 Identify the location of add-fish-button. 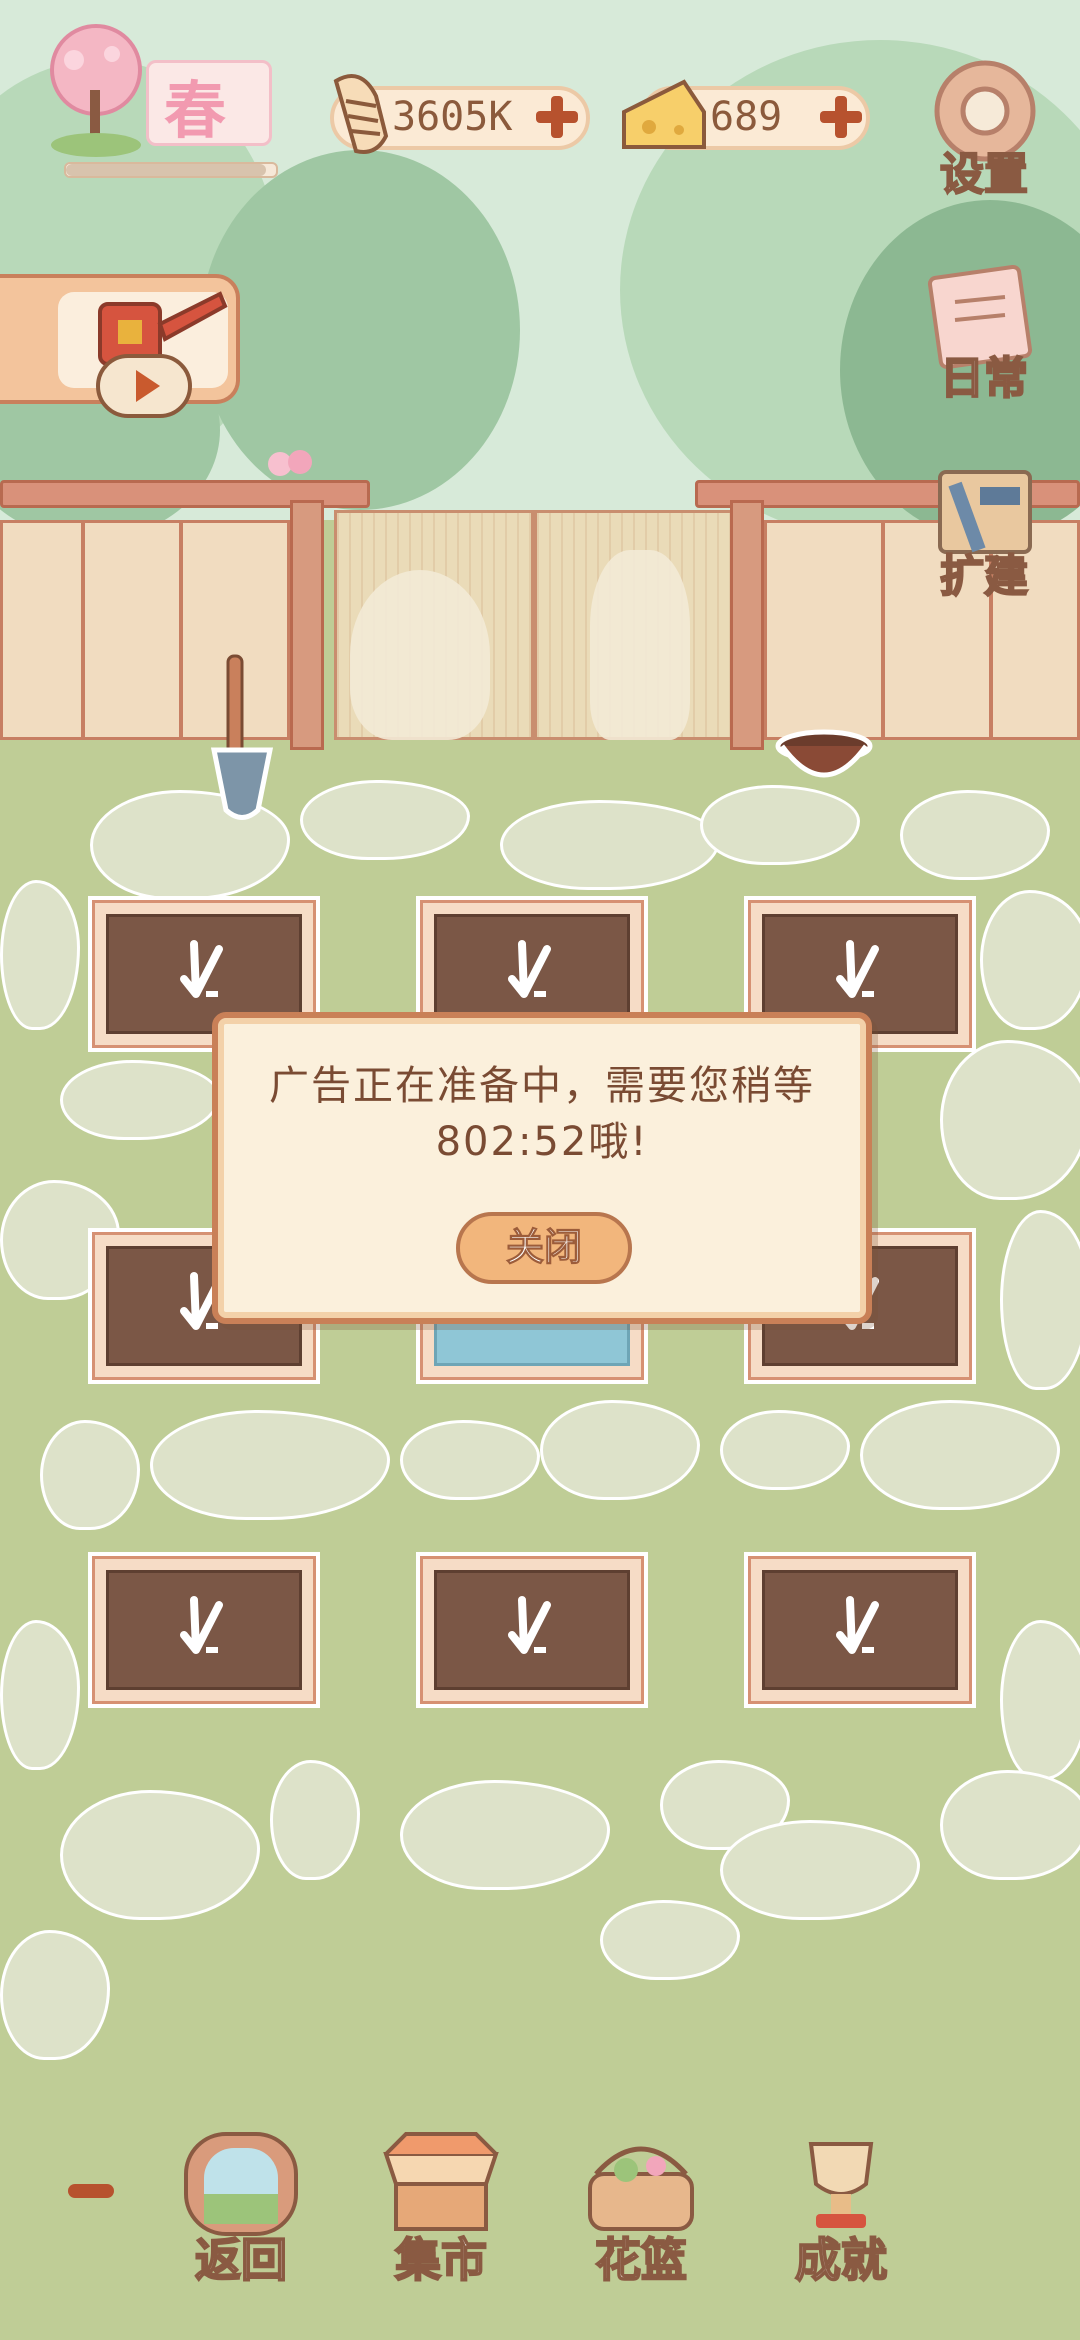
(557, 117).